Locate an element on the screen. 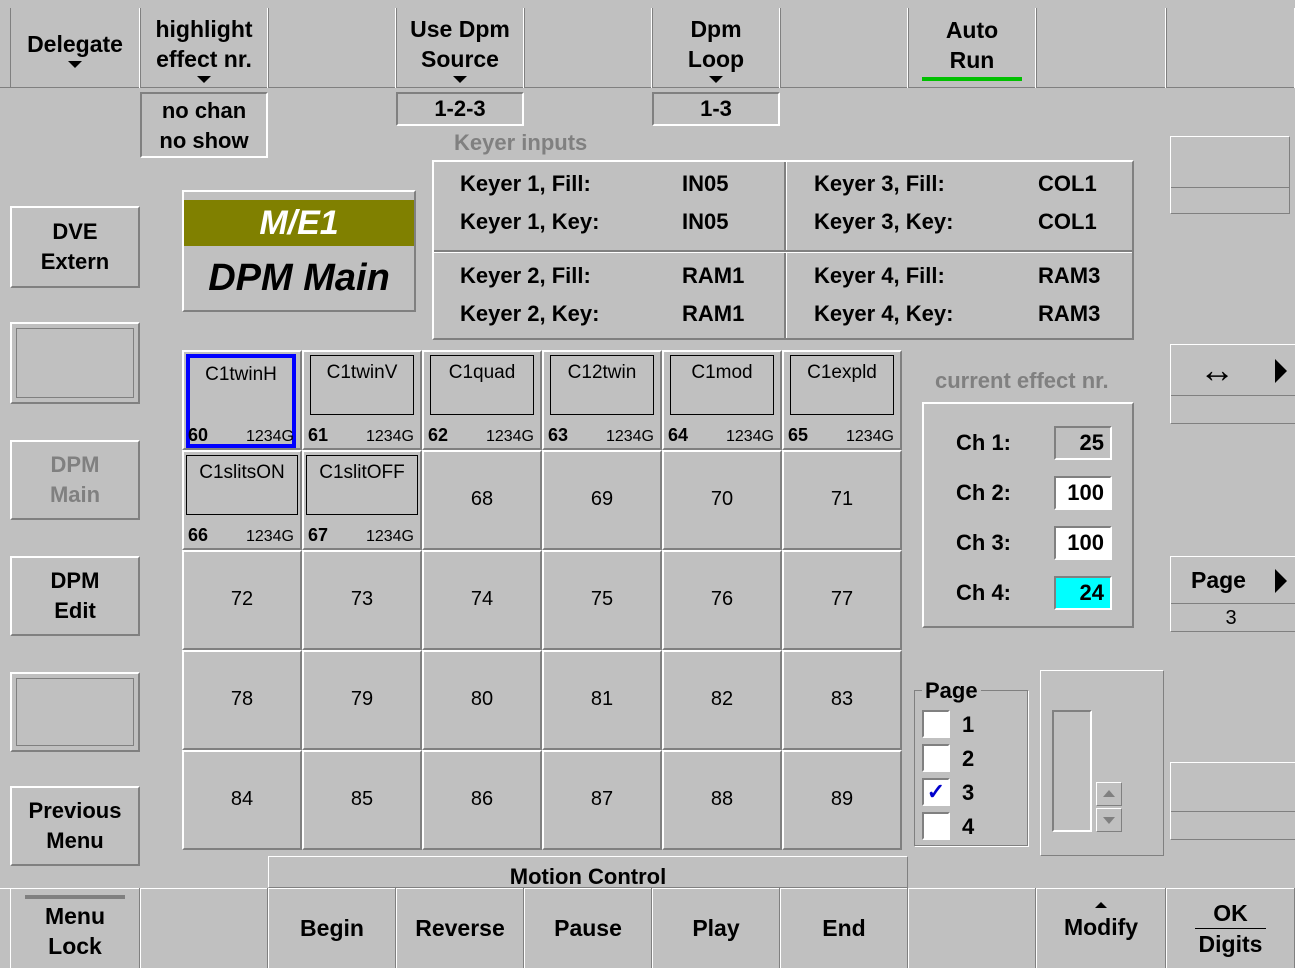  effect-tile-79: 79 is located at coordinates (362, 700).